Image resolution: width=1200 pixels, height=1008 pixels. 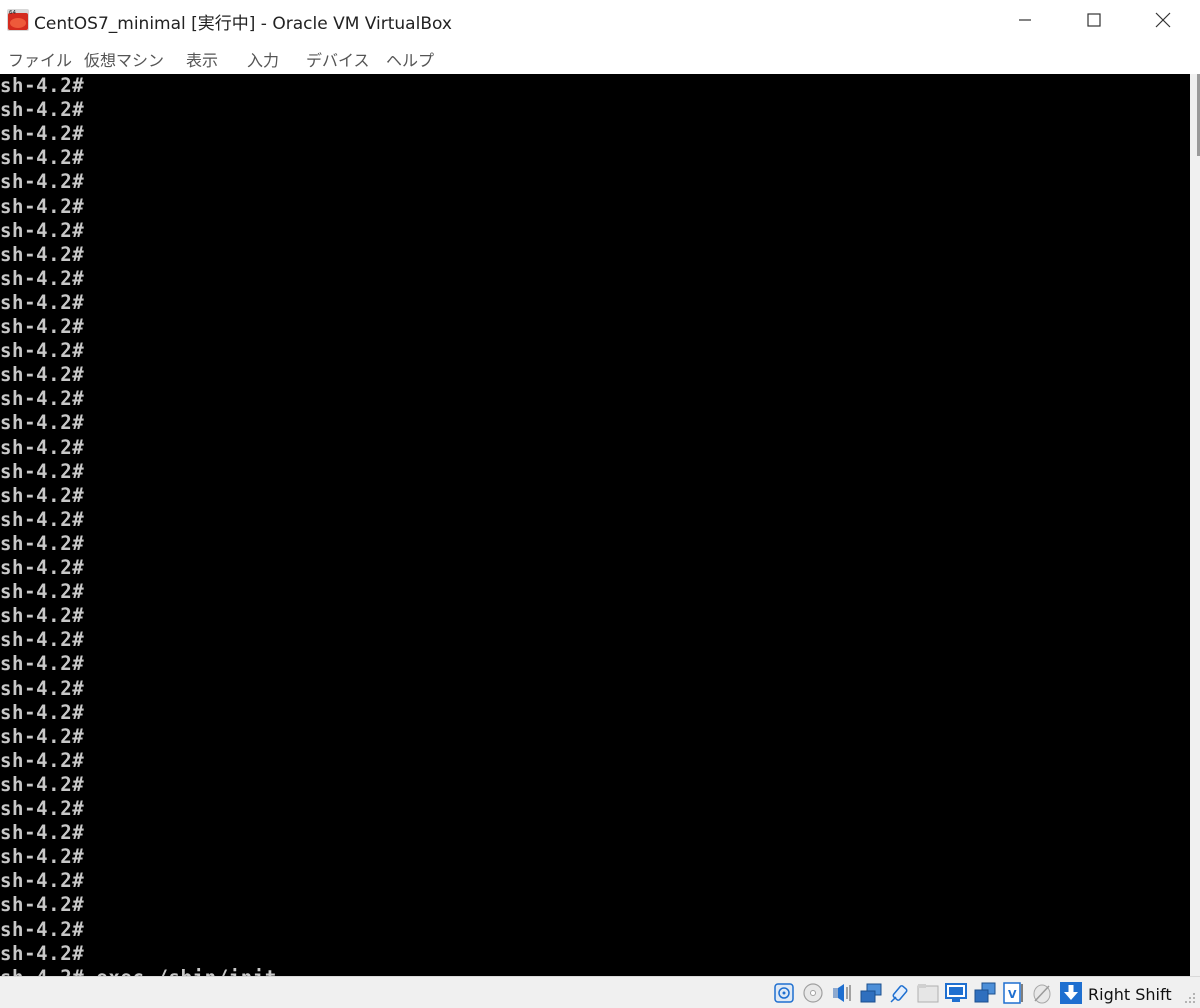 I want to click on virtualbox-app-icon: 64, so click(x=18, y=20).